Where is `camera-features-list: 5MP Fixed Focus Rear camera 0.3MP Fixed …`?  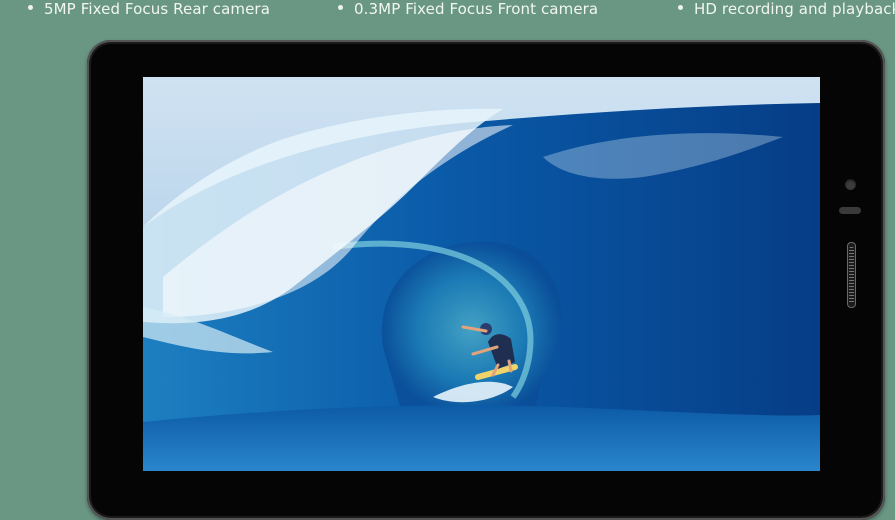 camera-features-list: 5MP Fixed Focus Rear camera 0.3MP Fixed … is located at coordinates (447, 11).